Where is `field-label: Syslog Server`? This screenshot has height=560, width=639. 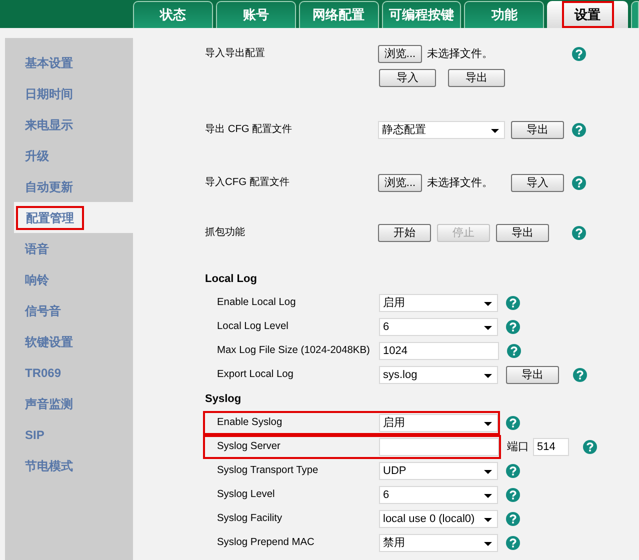
field-label: Syslog Server is located at coordinates (249, 447).